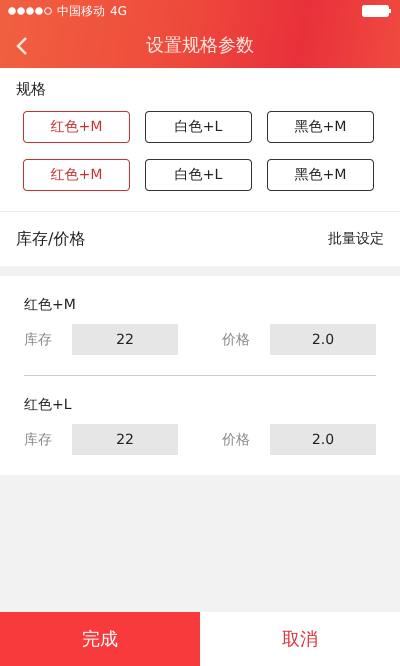 The width and height of the screenshot is (400, 666). I want to click on row-label: 库存/价格, so click(51, 239).